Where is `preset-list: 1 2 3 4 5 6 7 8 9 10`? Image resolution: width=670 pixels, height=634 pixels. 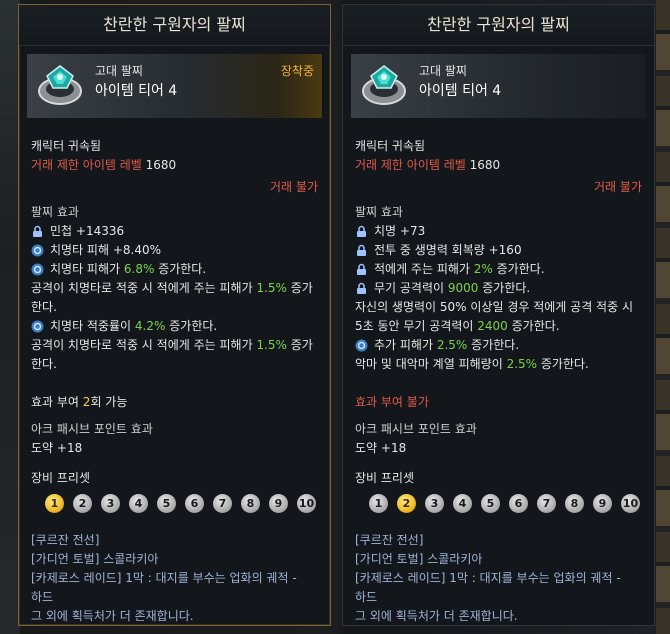
preset-list: 1 2 3 4 5 6 7 8 9 10 is located at coordinates (505, 503).